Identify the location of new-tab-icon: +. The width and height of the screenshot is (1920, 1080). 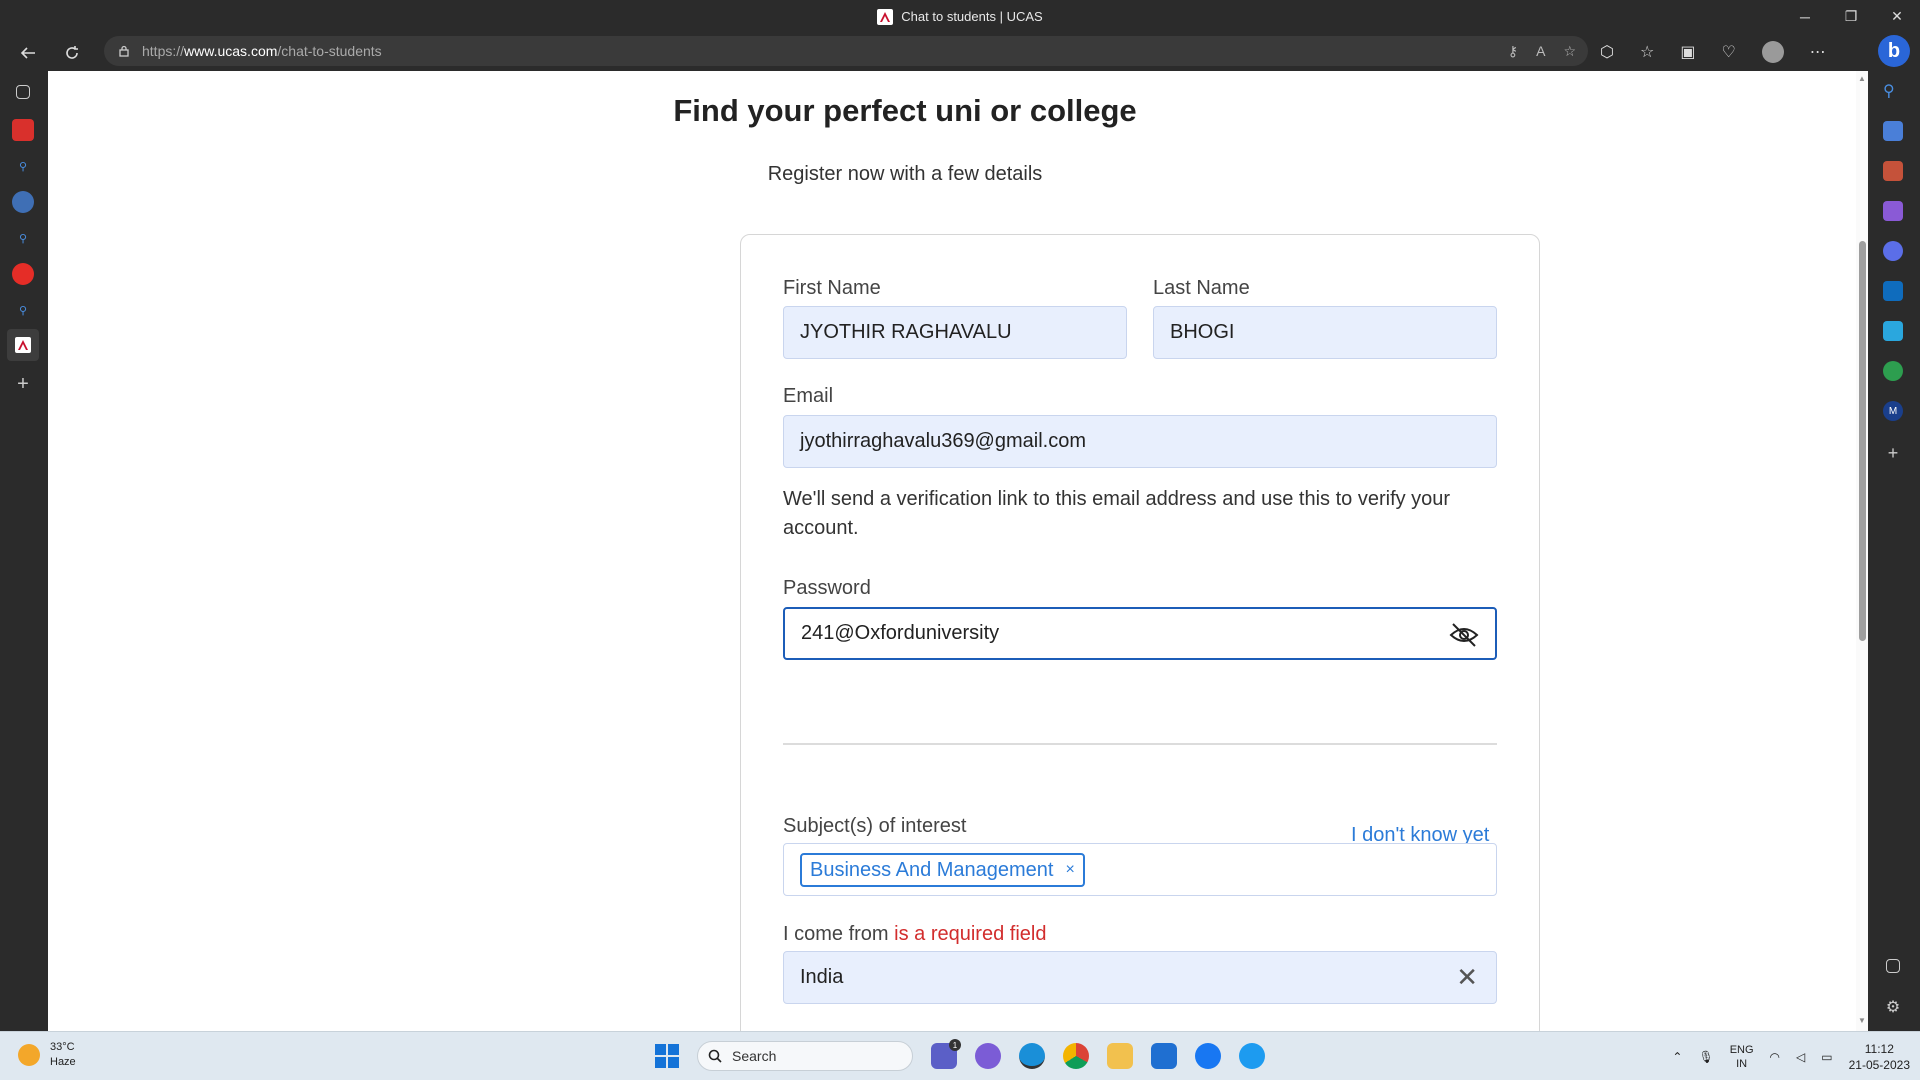
(23, 384).